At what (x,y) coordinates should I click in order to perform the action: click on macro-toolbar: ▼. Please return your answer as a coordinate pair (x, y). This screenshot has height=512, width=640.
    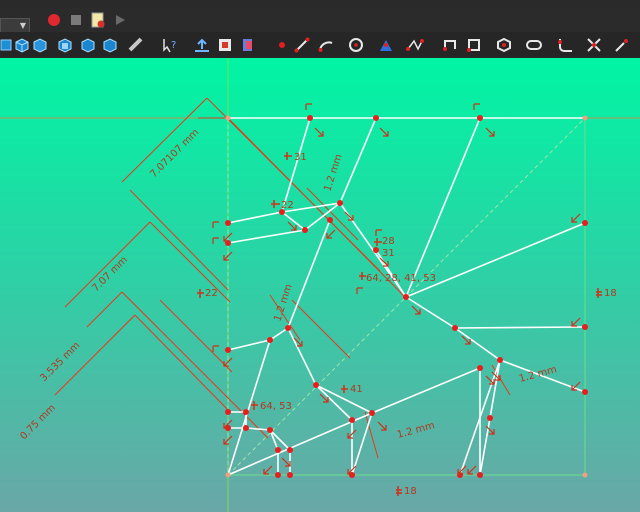
    Looking at the image, I should click on (320, 21).